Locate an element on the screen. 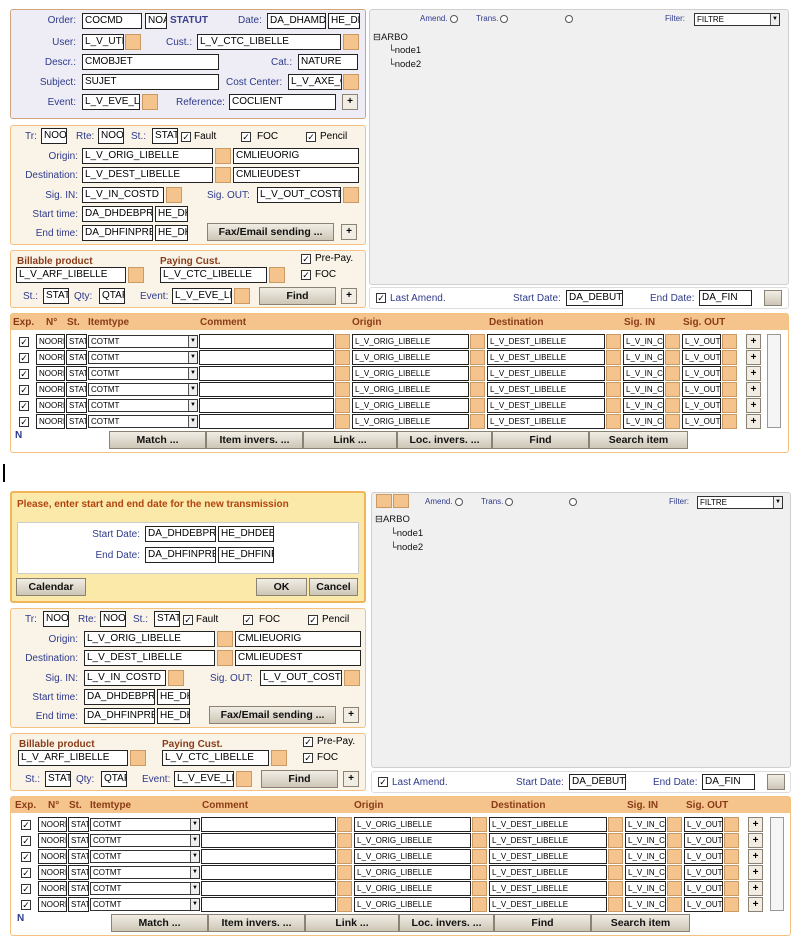 The width and height of the screenshot is (800, 946). end-hour-field: HE_DH is located at coordinates (171, 233).